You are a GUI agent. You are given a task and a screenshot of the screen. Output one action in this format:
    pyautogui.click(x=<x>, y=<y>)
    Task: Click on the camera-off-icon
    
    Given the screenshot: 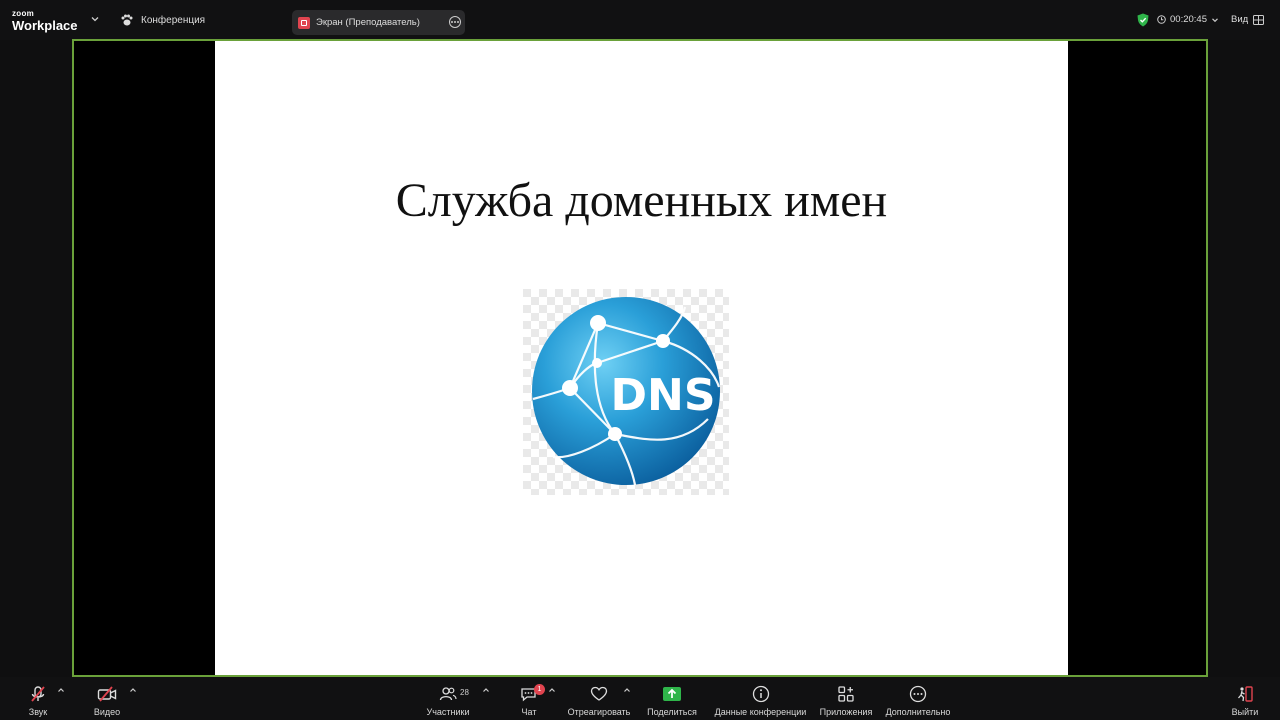 What is the action you would take?
    pyautogui.click(x=107, y=694)
    